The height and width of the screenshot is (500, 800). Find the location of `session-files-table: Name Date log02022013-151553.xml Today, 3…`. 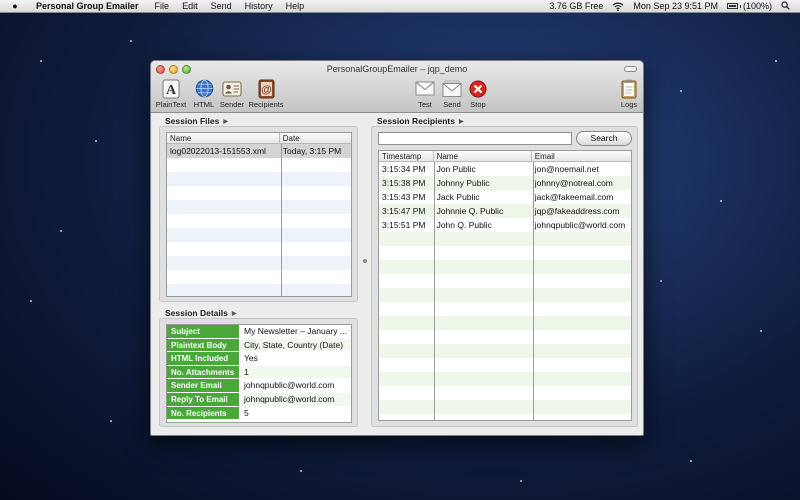

session-files-table: Name Date log02022013-151553.xml Today, 3… is located at coordinates (259, 214).